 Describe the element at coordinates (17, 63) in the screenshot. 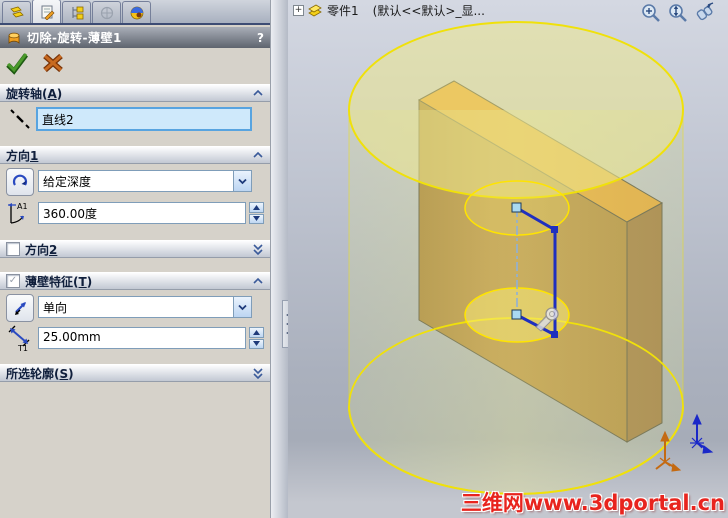

I see `ok-button` at that location.